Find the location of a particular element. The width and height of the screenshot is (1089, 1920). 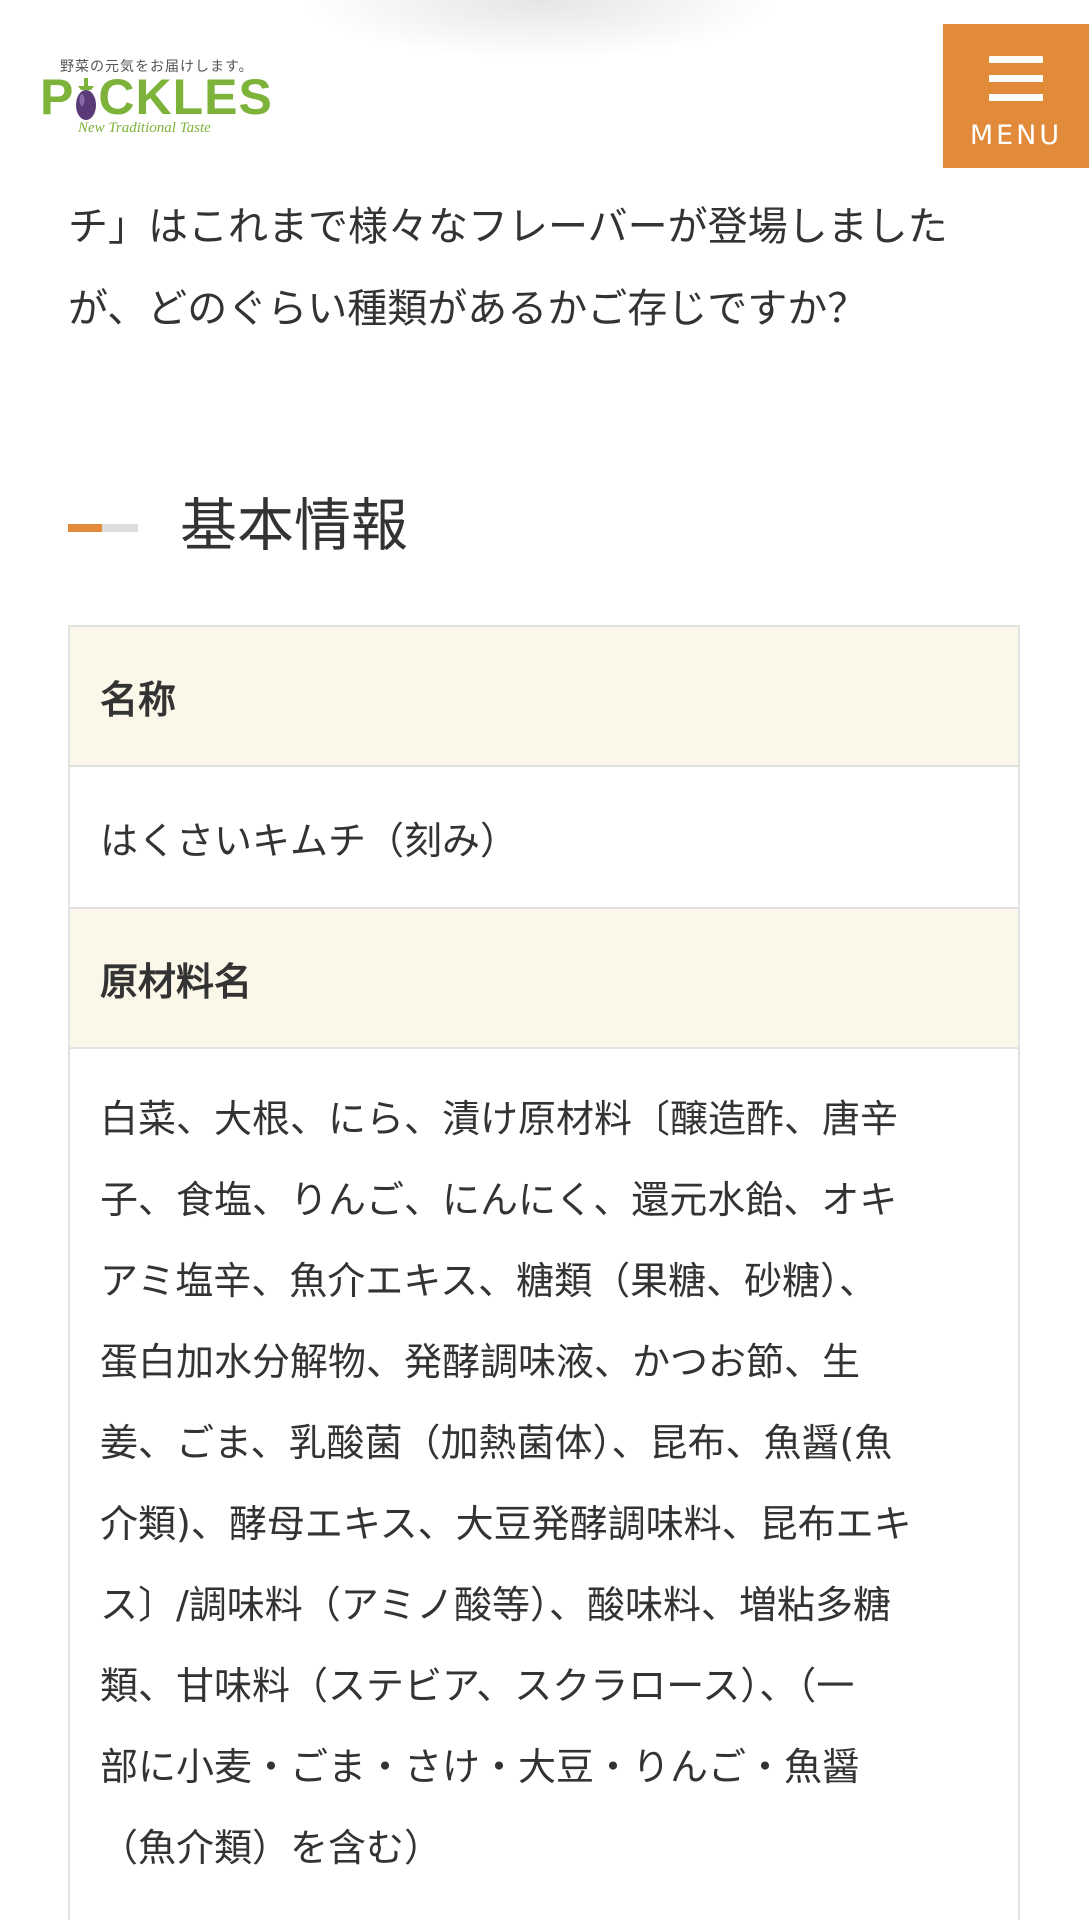

hamburger-menu-icon is located at coordinates (1016, 79).